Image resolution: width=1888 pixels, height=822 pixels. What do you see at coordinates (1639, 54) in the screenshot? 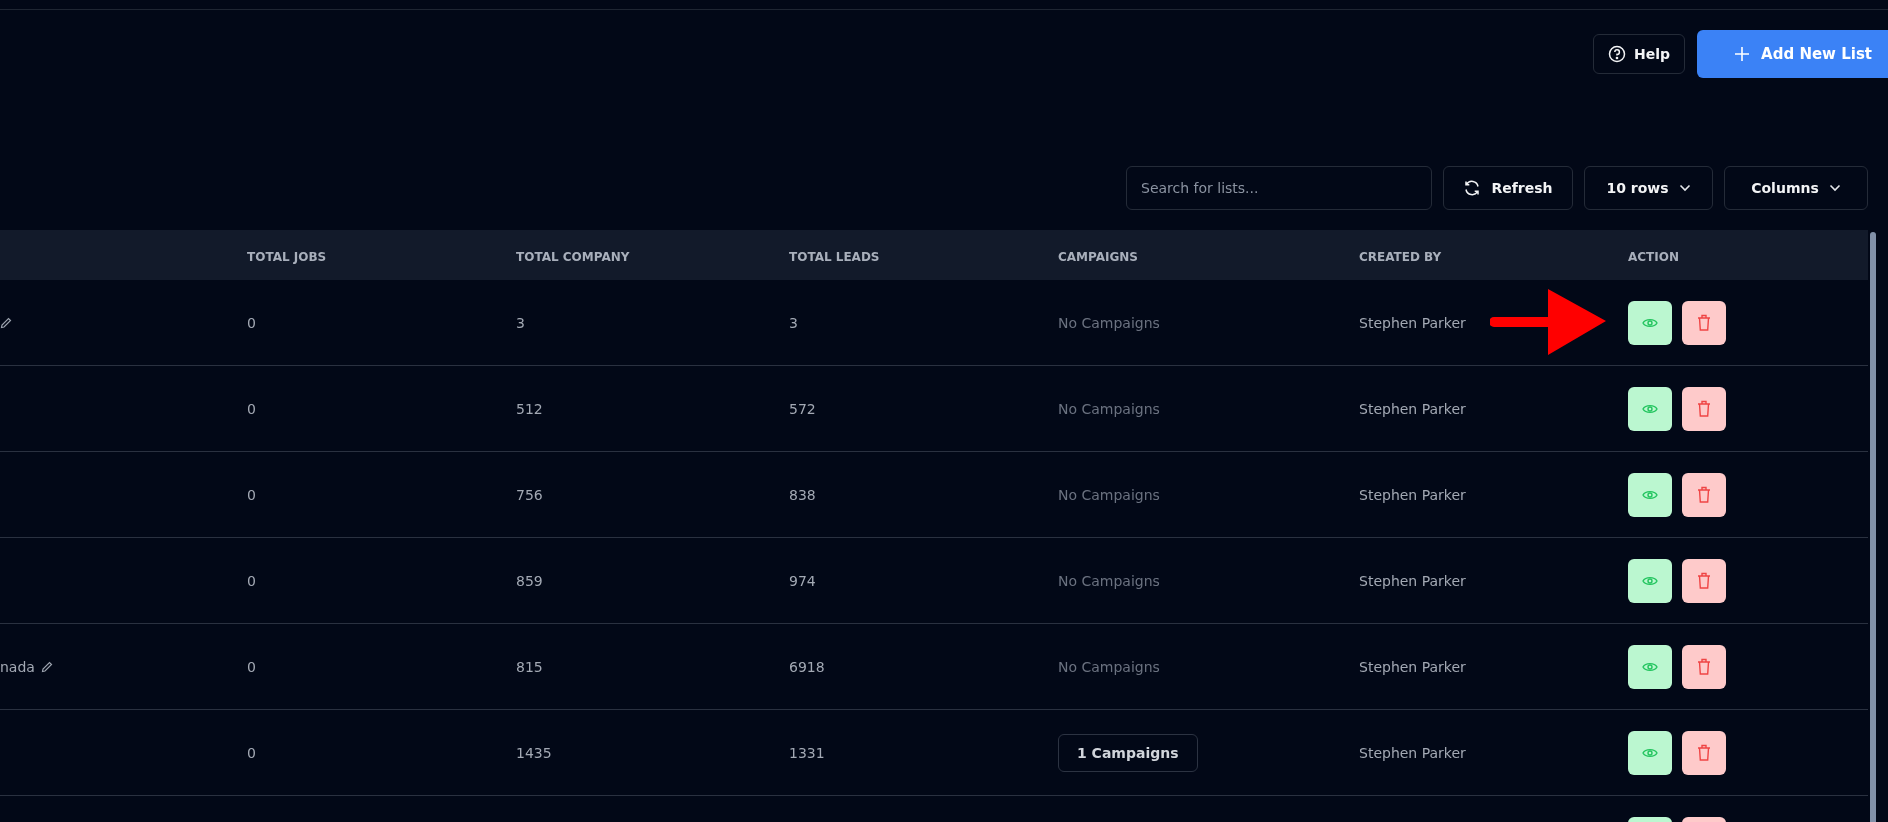
I see `help-button: Help` at bounding box center [1639, 54].